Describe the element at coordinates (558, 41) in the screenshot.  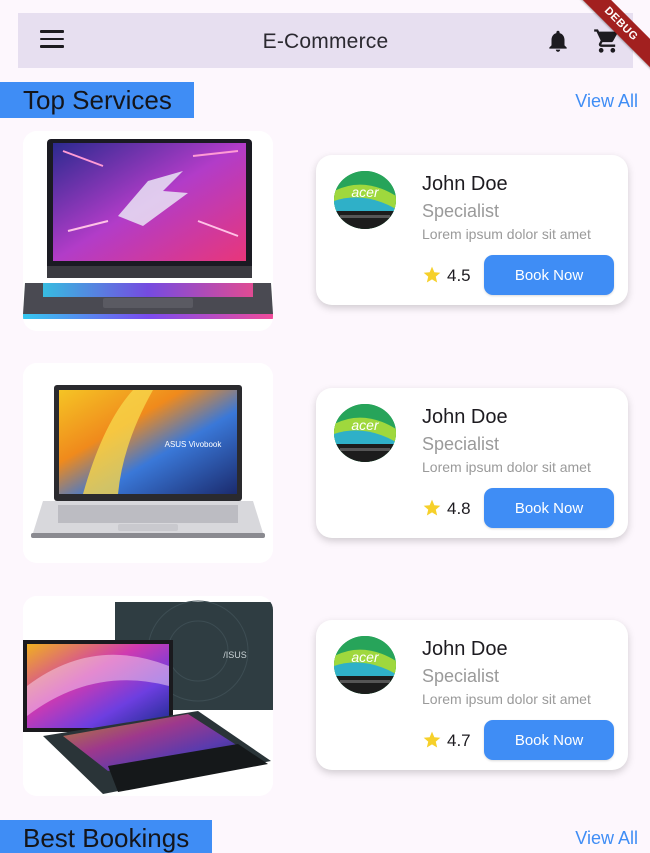
I see `bell-icon` at that location.